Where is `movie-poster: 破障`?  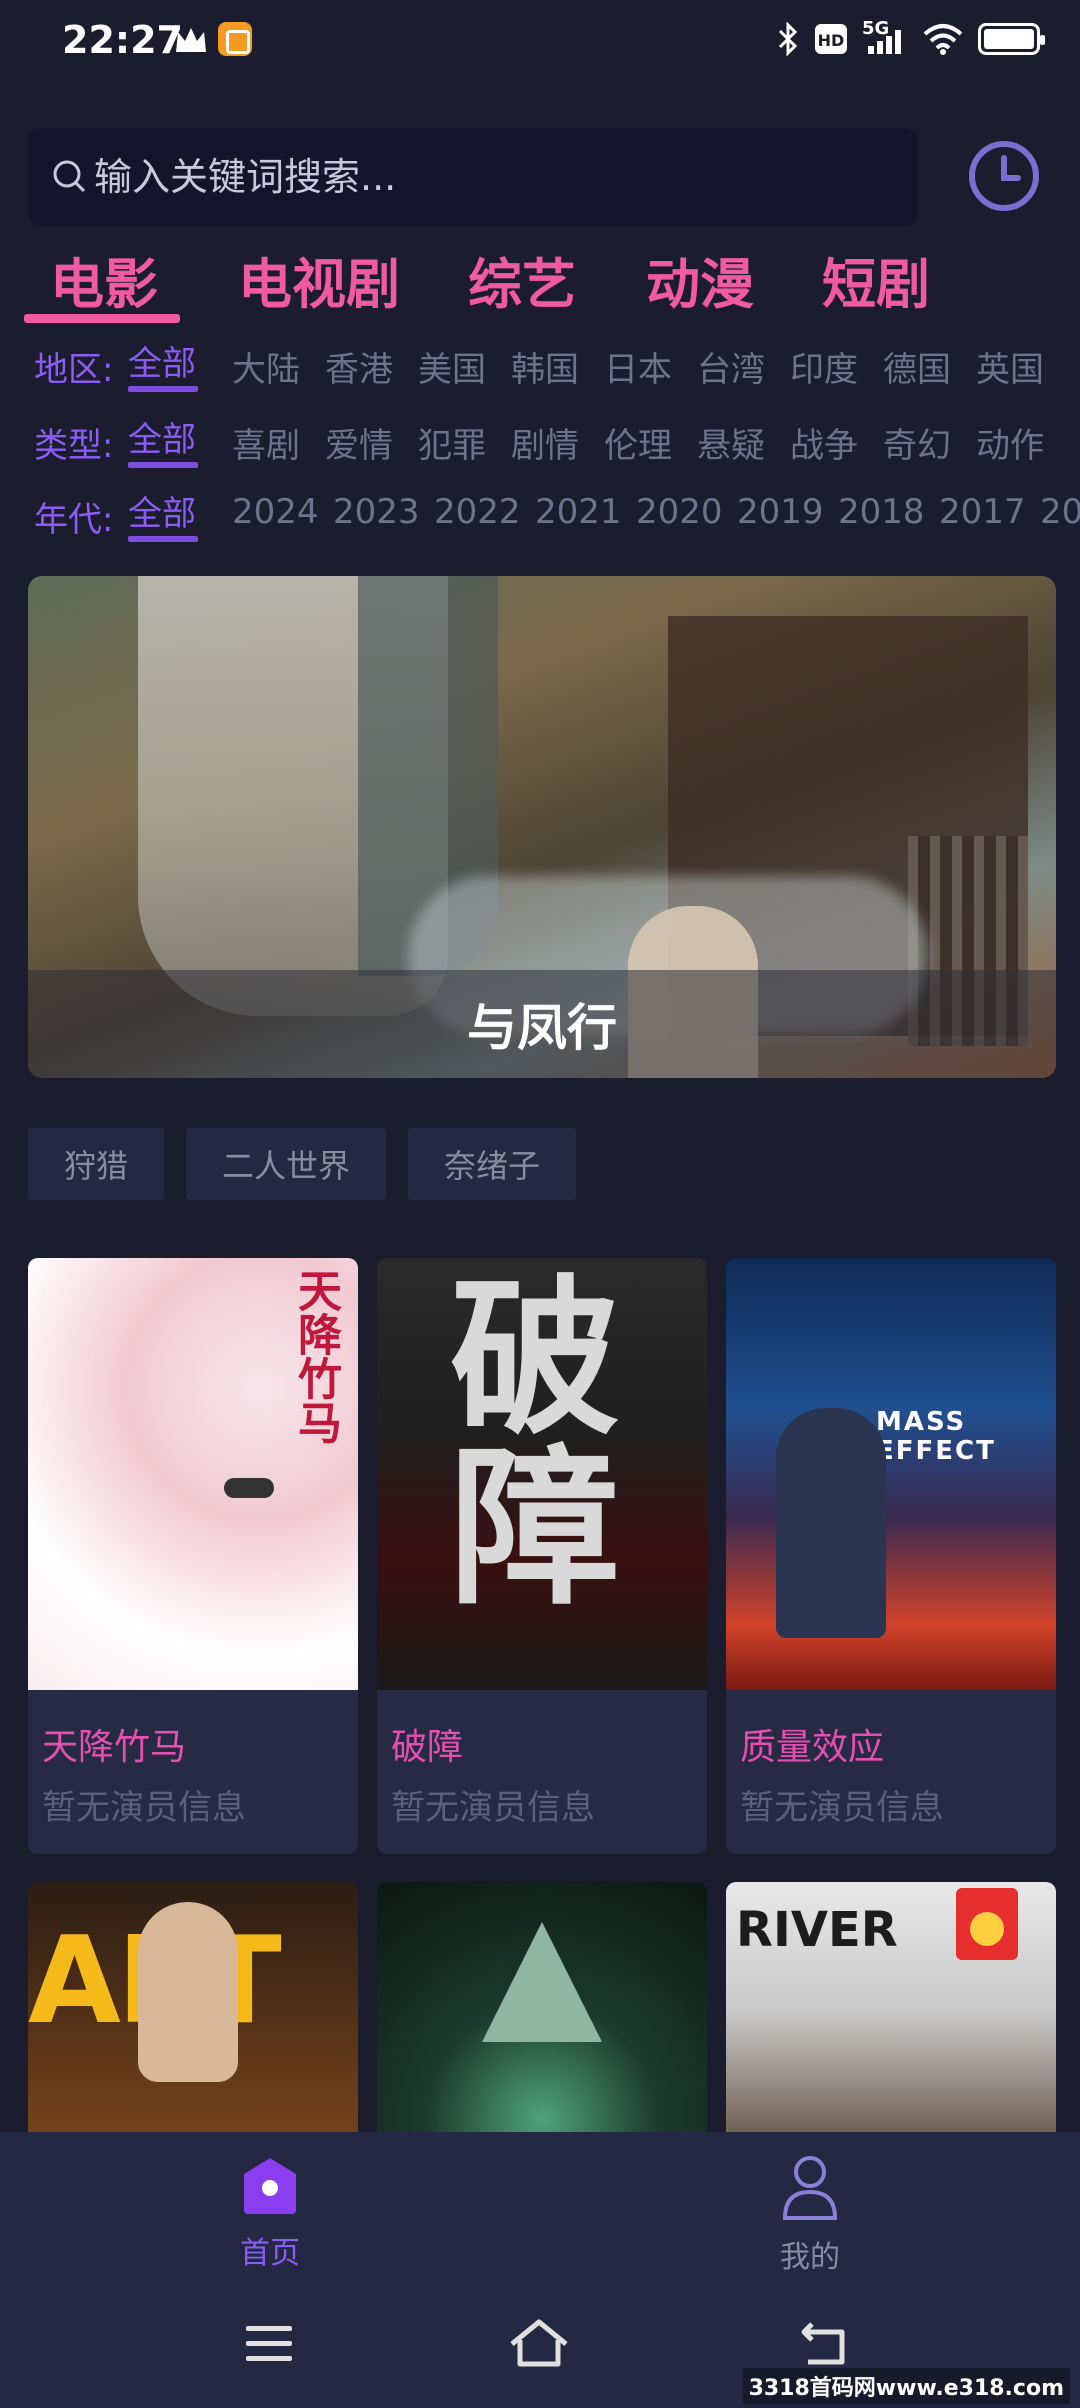 movie-poster: 破障 is located at coordinates (542, 1474).